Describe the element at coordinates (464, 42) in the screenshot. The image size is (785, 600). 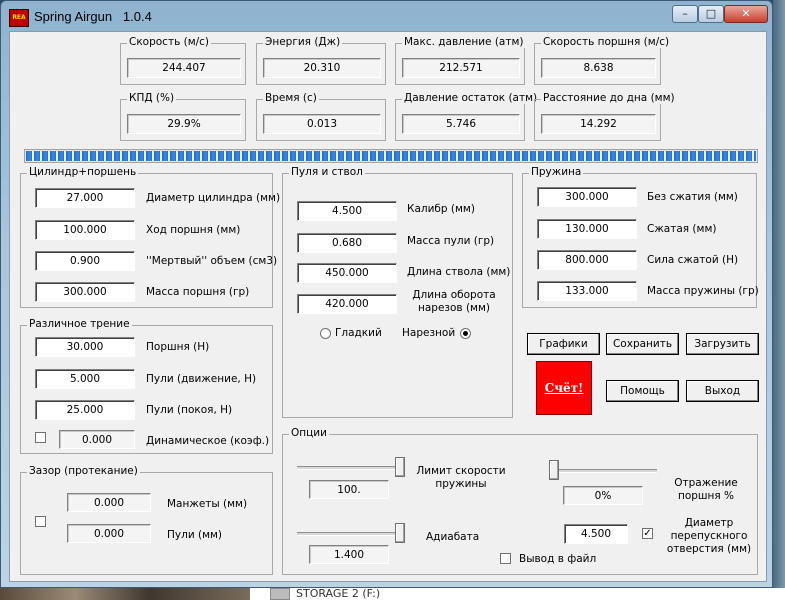
I see `result-max-pressure-label: Макс. давление (атм)` at that location.